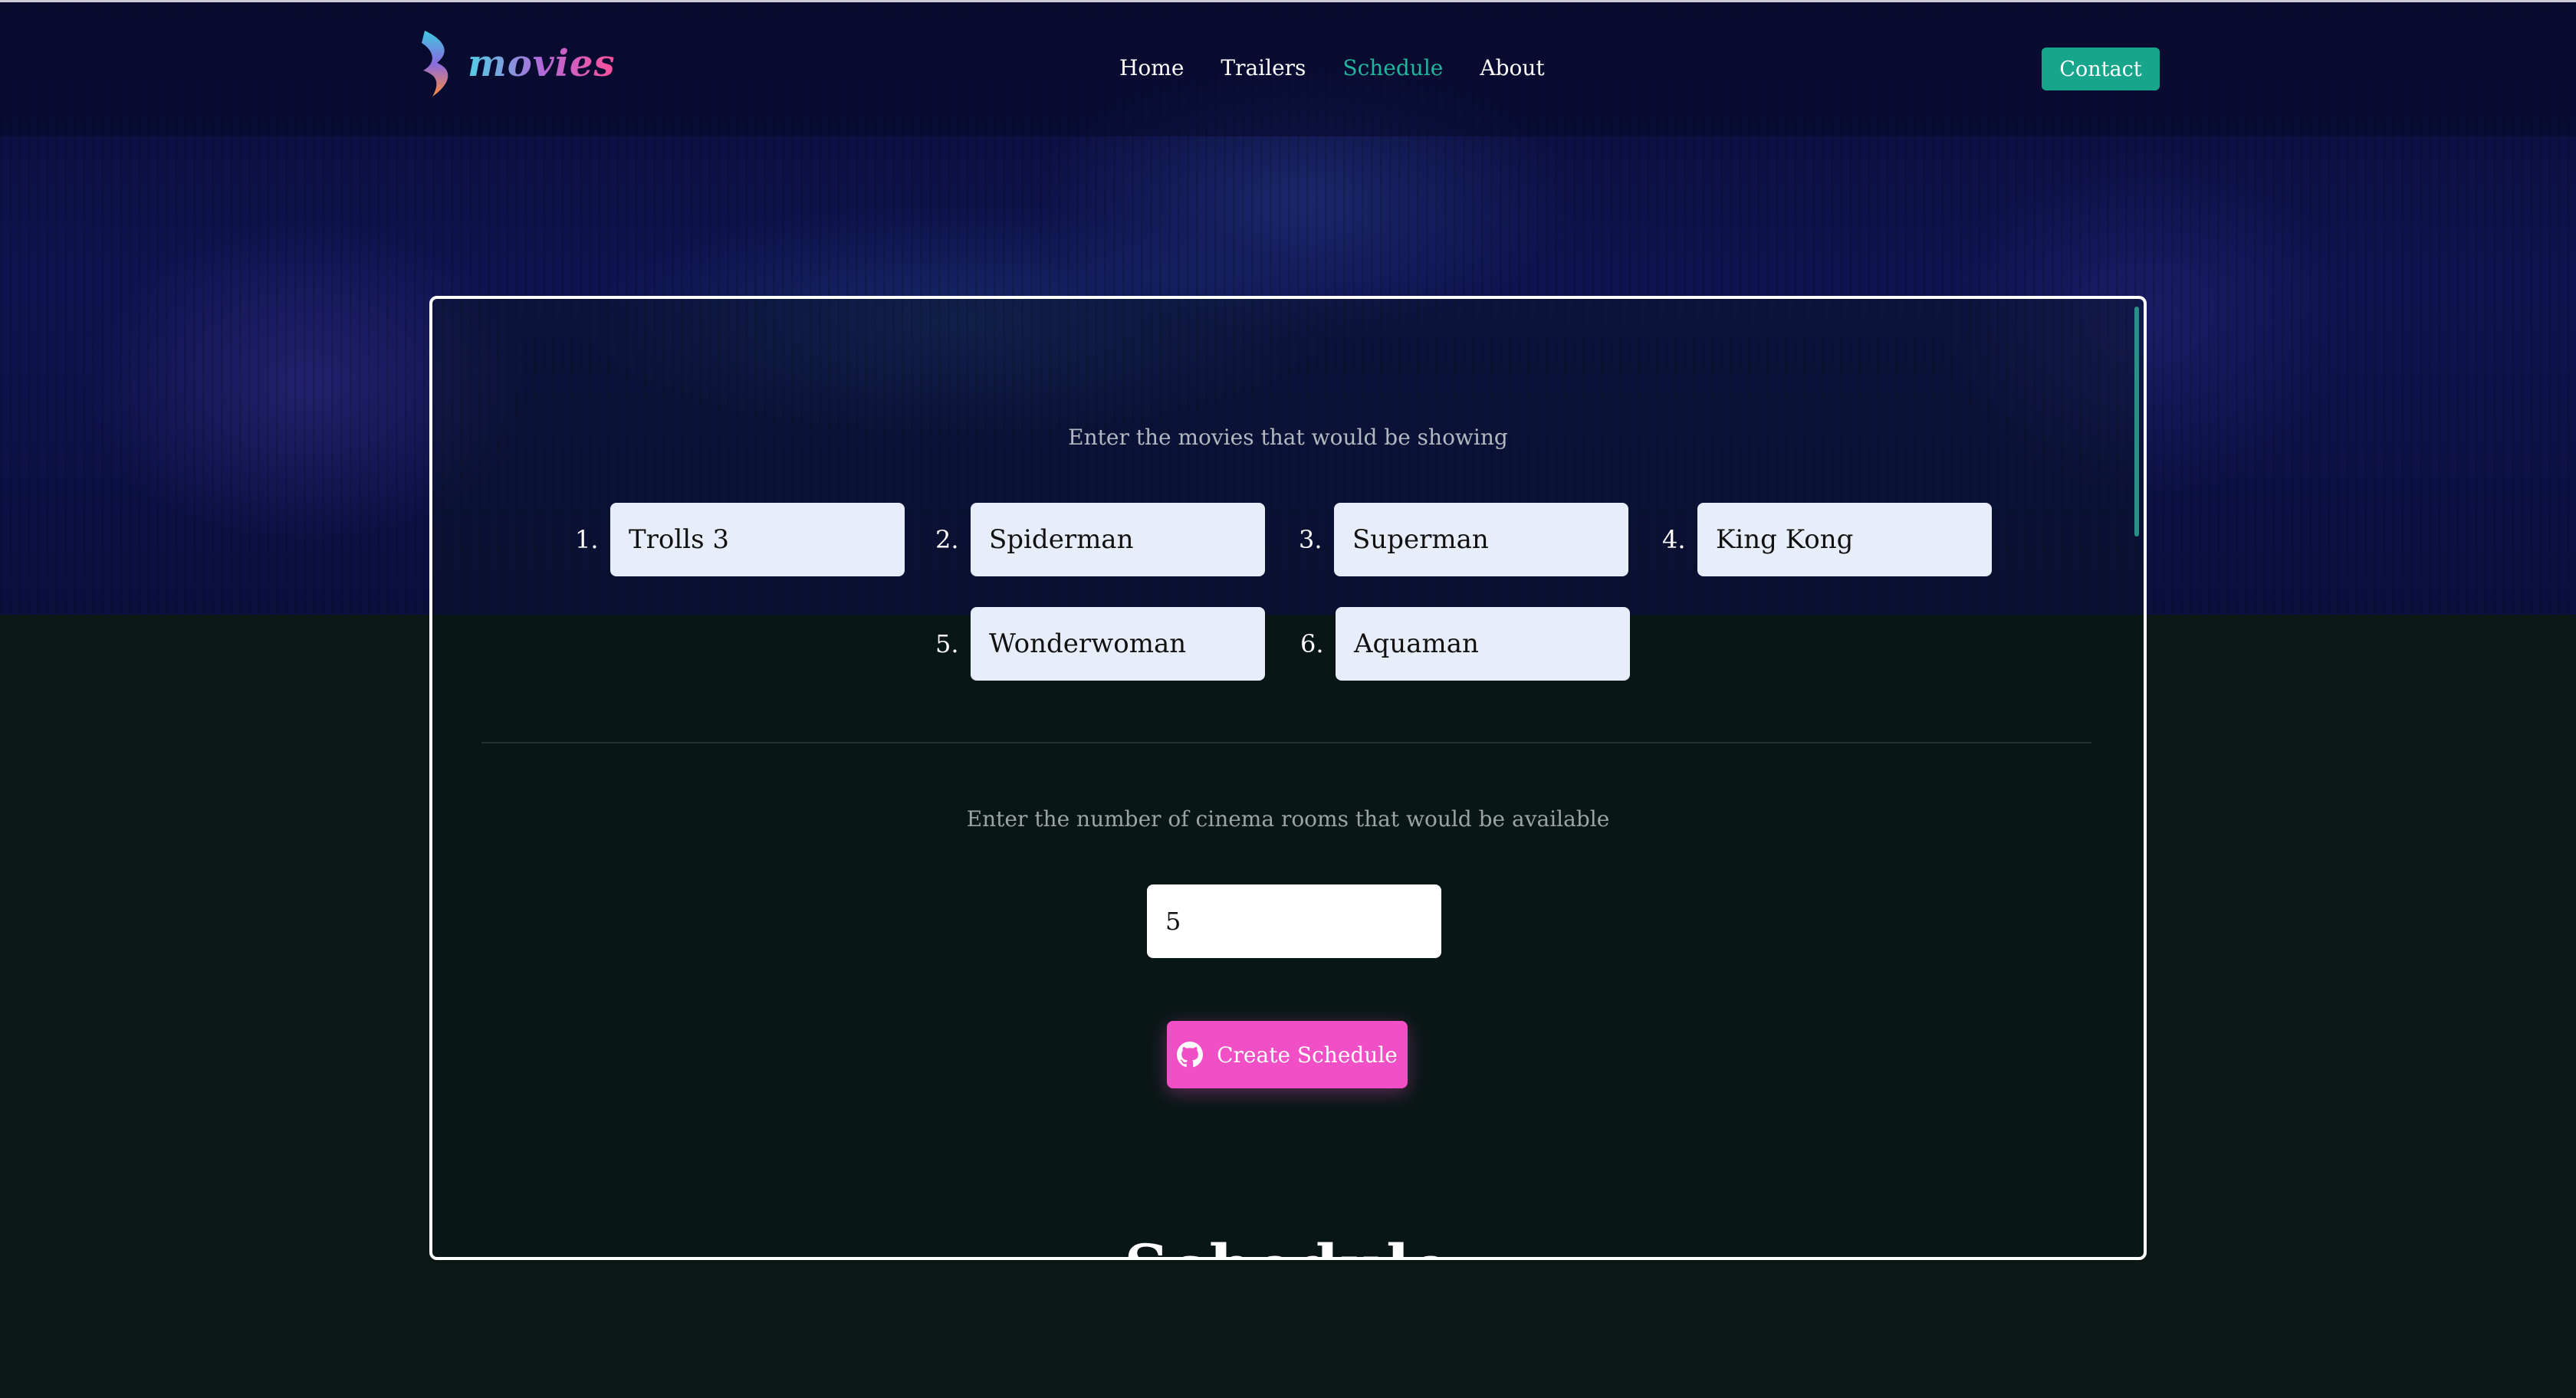 The width and height of the screenshot is (2576, 1398). What do you see at coordinates (947, 643) in the screenshot?
I see `movie-number: 5.` at bounding box center [947, 643].